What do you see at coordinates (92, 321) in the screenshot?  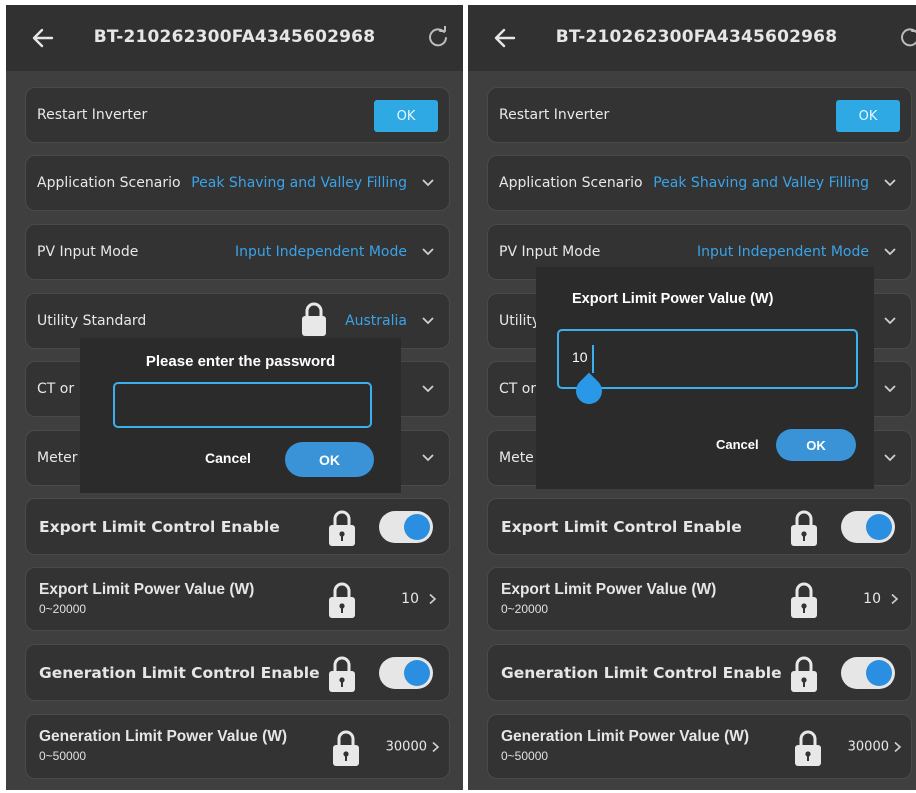 I see `utility-standard-label: Utility Standard` at bounding box center [92, 321].